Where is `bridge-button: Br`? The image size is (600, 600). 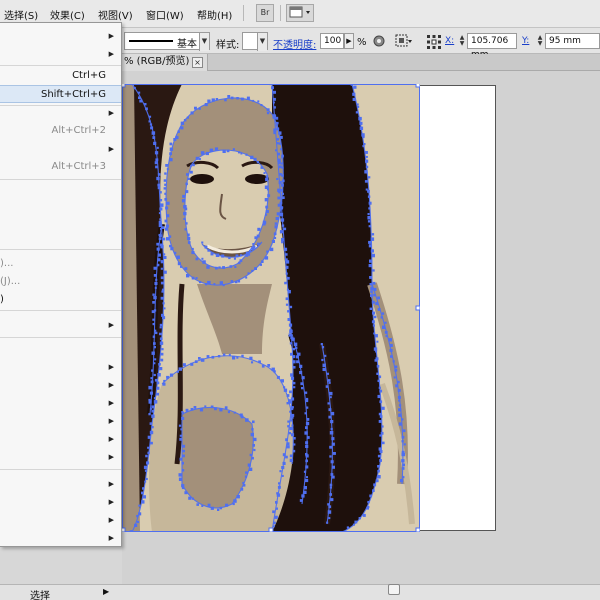 bridge-button: Br is located at coordinates (265, 13).